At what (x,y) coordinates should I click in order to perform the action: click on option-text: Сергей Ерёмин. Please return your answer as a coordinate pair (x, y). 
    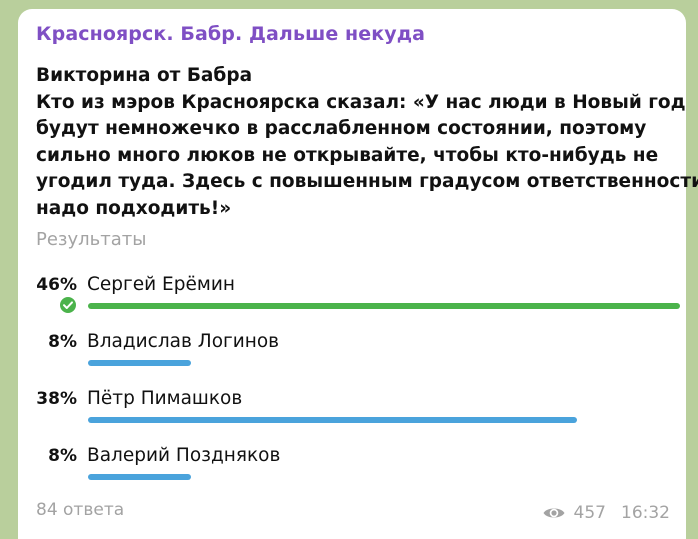
    Looking at the image, I should click on (161, 284).